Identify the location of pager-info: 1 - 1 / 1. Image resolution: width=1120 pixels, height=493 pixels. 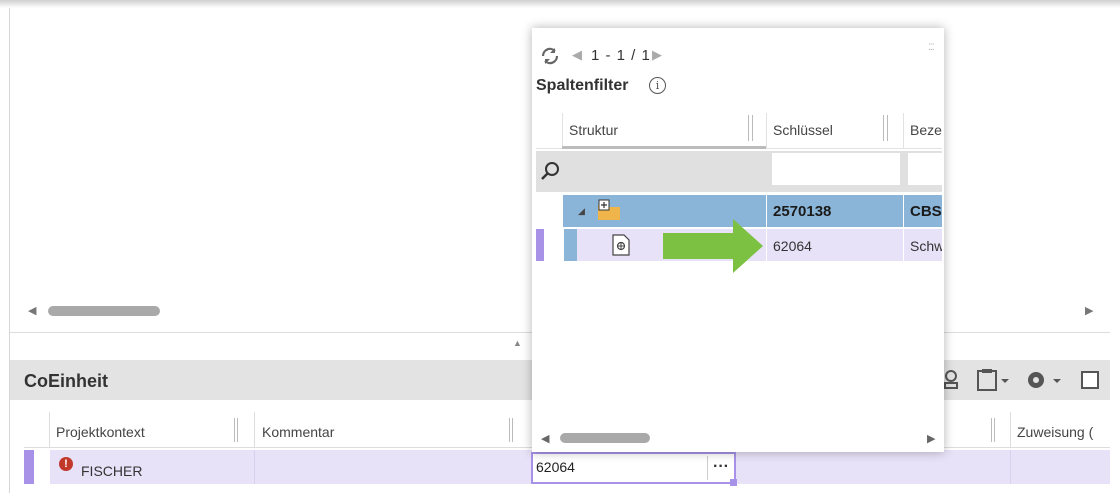
(621, 55).